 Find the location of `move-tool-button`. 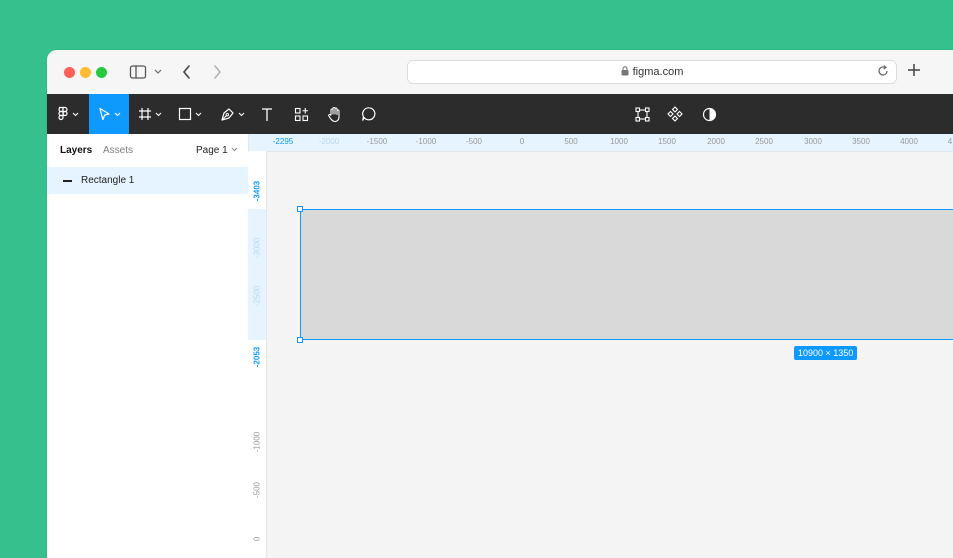

move-tool-button is located at coordinates (109, 114).